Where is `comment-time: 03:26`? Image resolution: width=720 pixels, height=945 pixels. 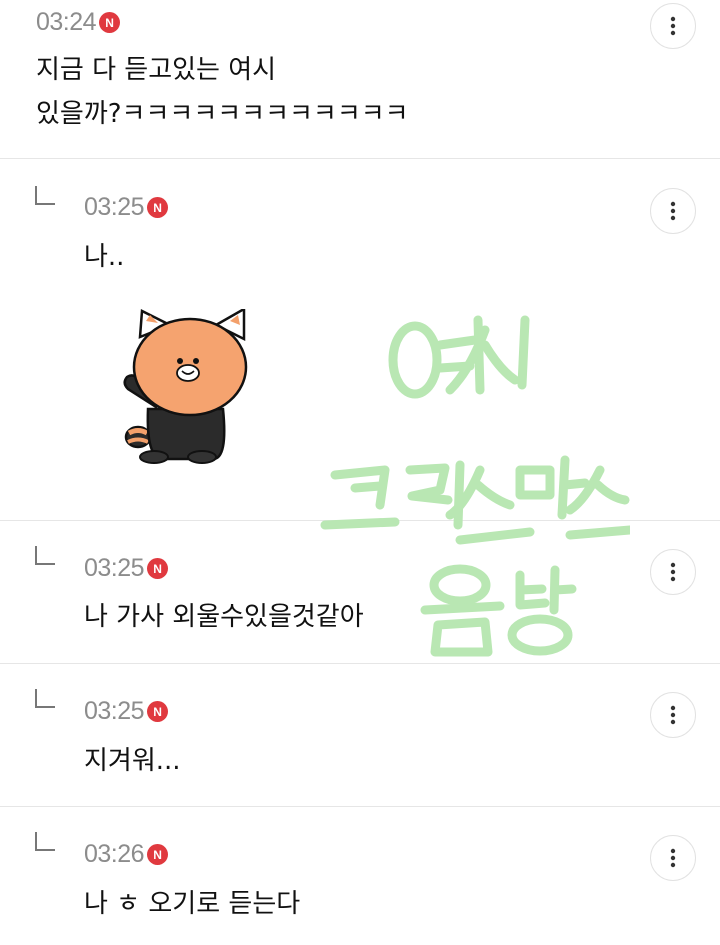 comment-time: 03:26 is located at coordinates (114, 854).